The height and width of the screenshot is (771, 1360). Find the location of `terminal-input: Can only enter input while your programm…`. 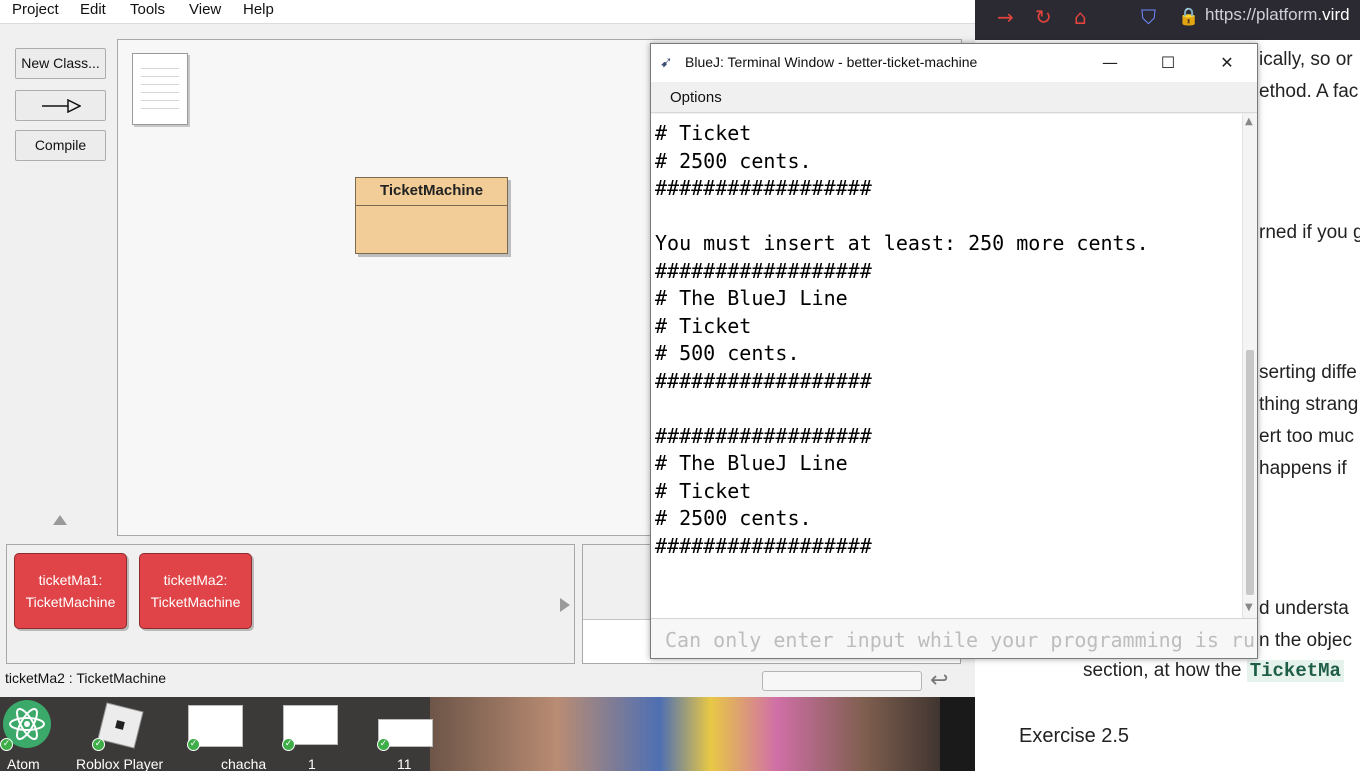

terminal-input: Can only enter input while your programm… is located at coordinates (954, 638).